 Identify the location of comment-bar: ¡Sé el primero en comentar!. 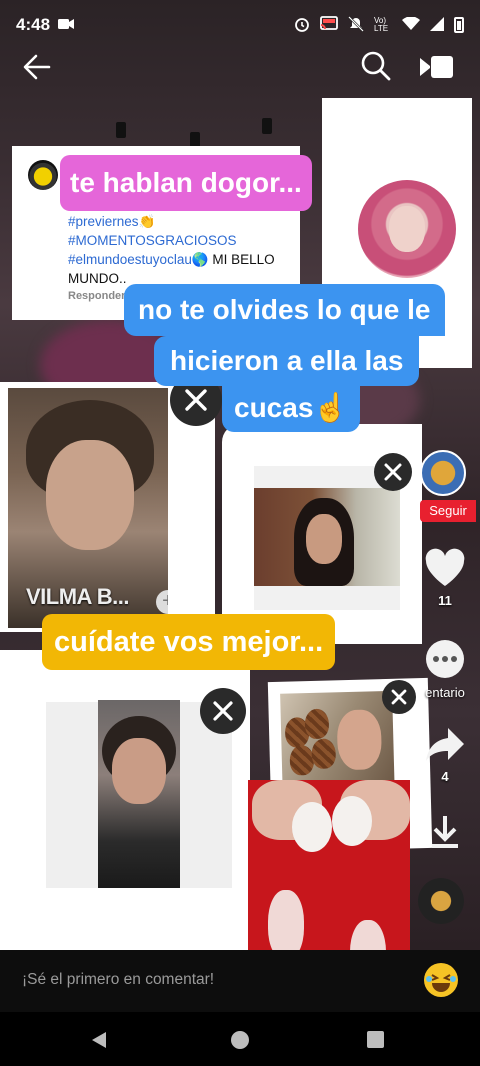
(240, 981).